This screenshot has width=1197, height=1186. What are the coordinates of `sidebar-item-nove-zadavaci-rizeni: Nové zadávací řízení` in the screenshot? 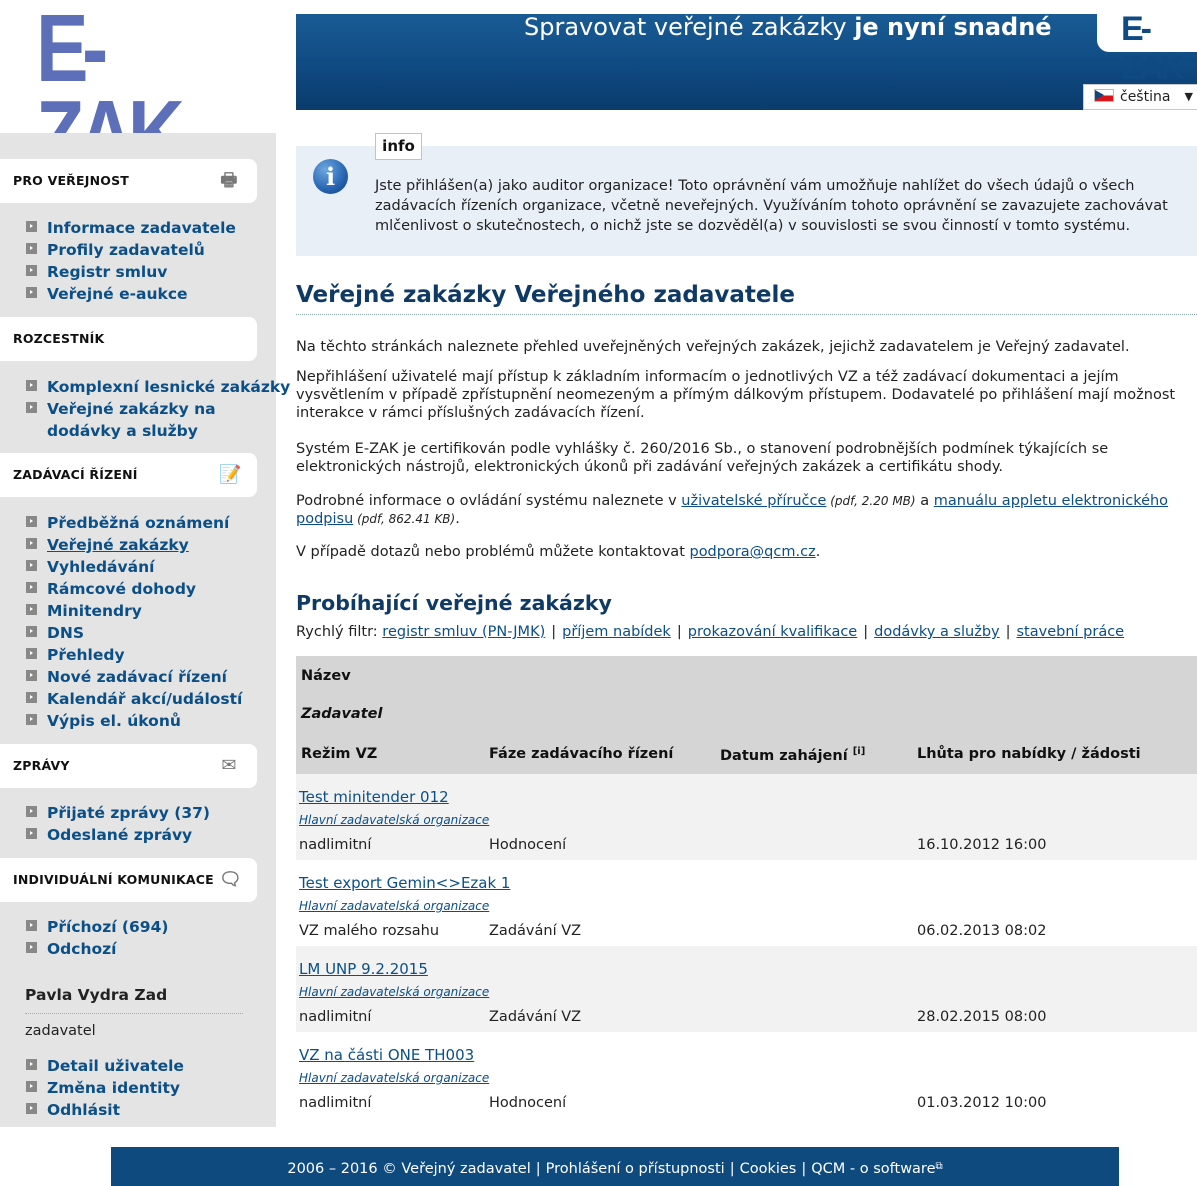 It's located at (134, 677).